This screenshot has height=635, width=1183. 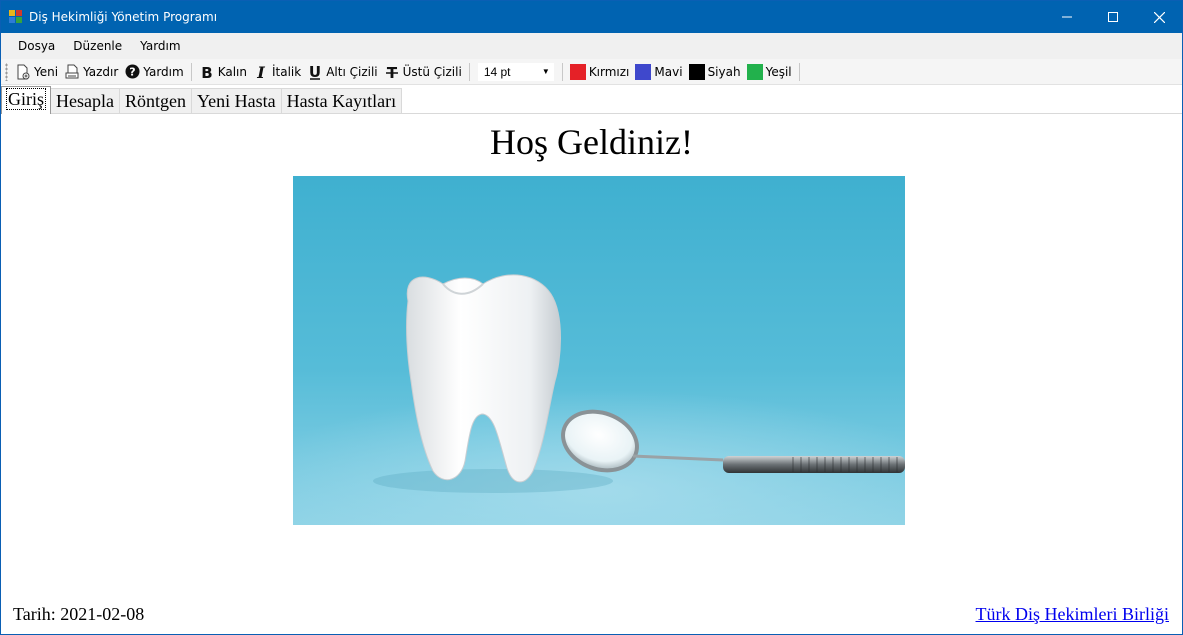 I want to click on underline-label: Altı Çizili, so click(x=352, y=71).